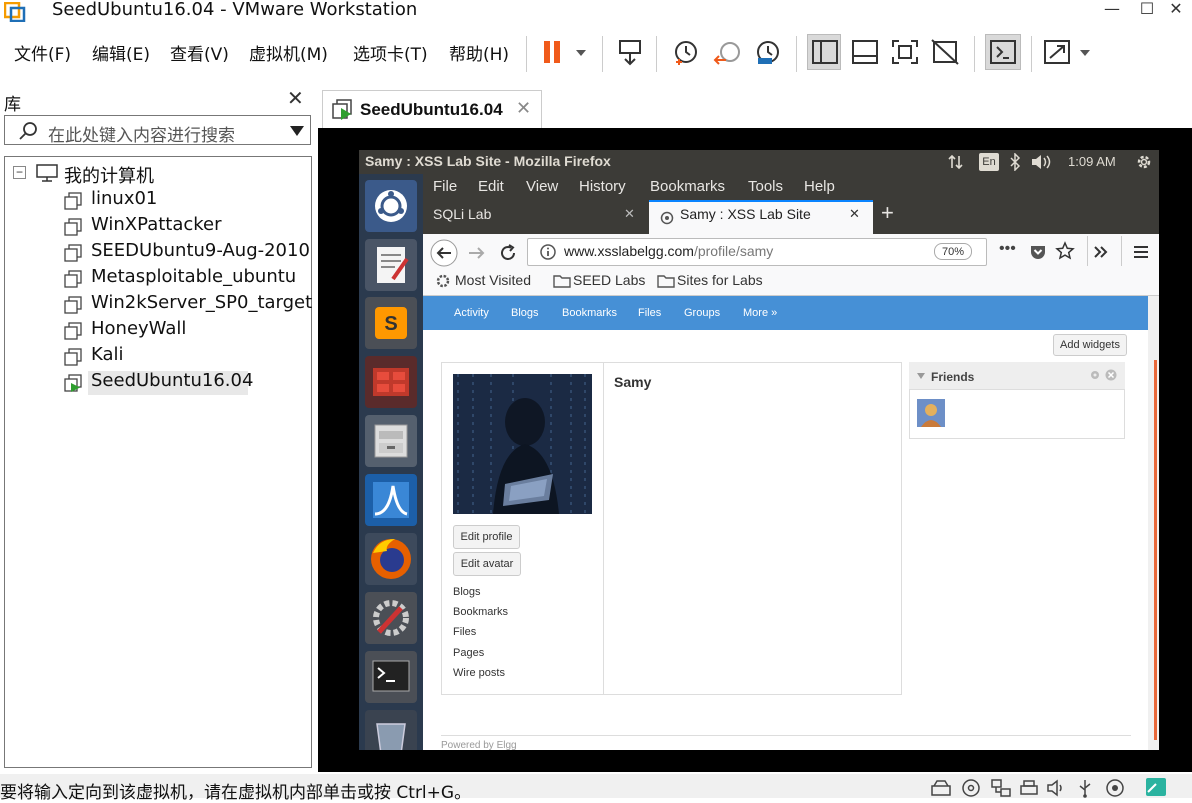 This screenshot has width=1192, height=803. I want to click on back-arrow-icon, so click(444, 253).